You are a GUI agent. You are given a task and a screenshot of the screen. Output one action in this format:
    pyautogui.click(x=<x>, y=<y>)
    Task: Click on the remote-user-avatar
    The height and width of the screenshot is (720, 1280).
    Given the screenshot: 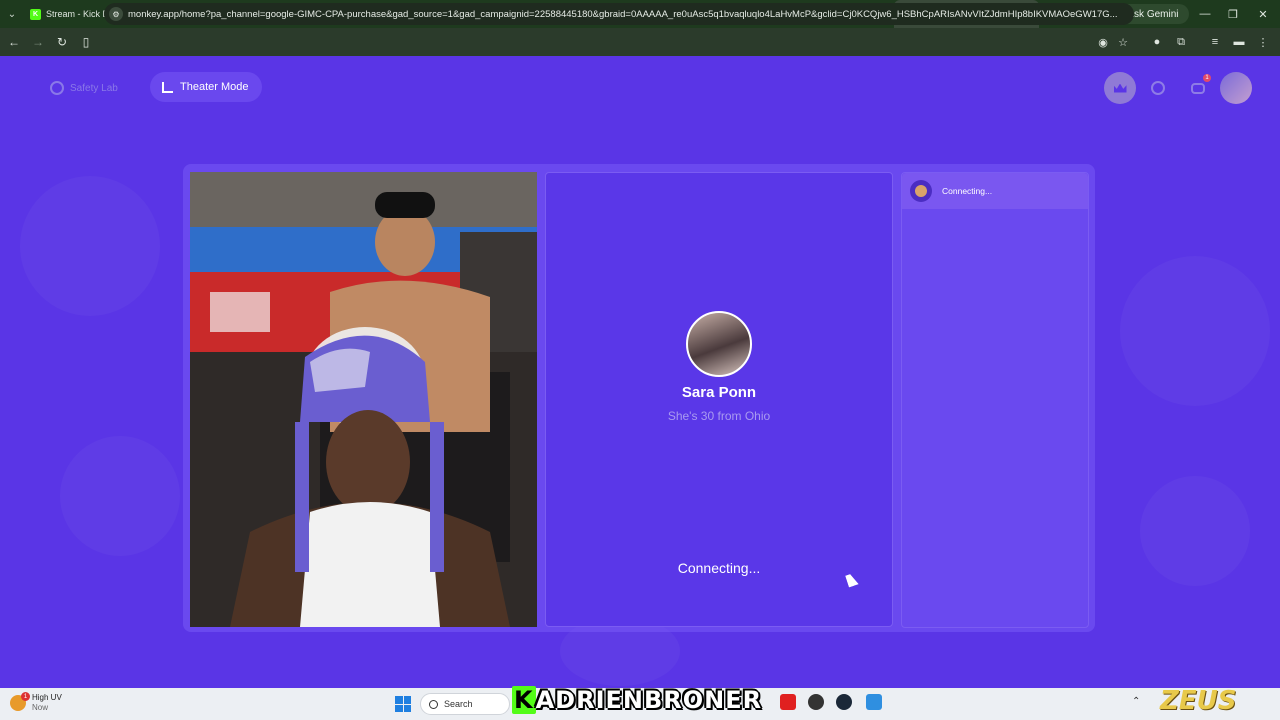 What is the action you would take?
    pyautogui.click(x=719, y=344)
    